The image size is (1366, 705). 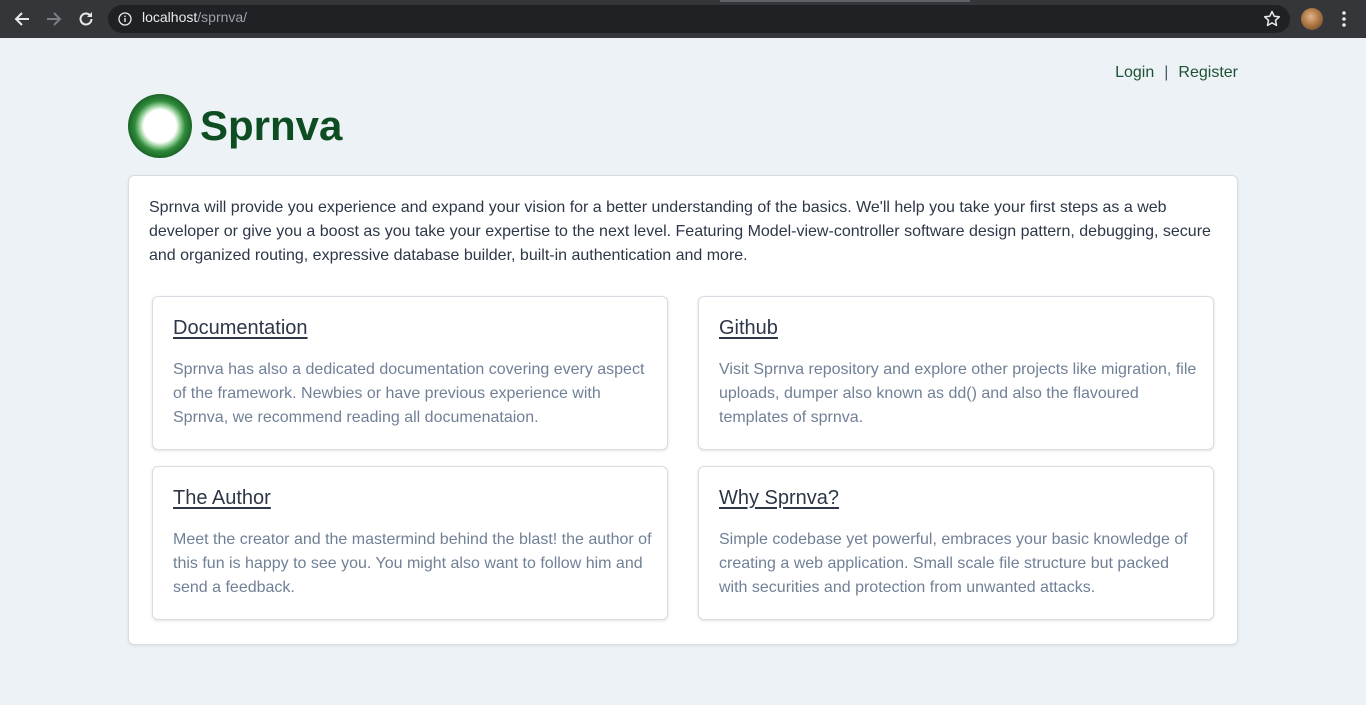 I want to click on forward-icon, so click(x=54, y=19).